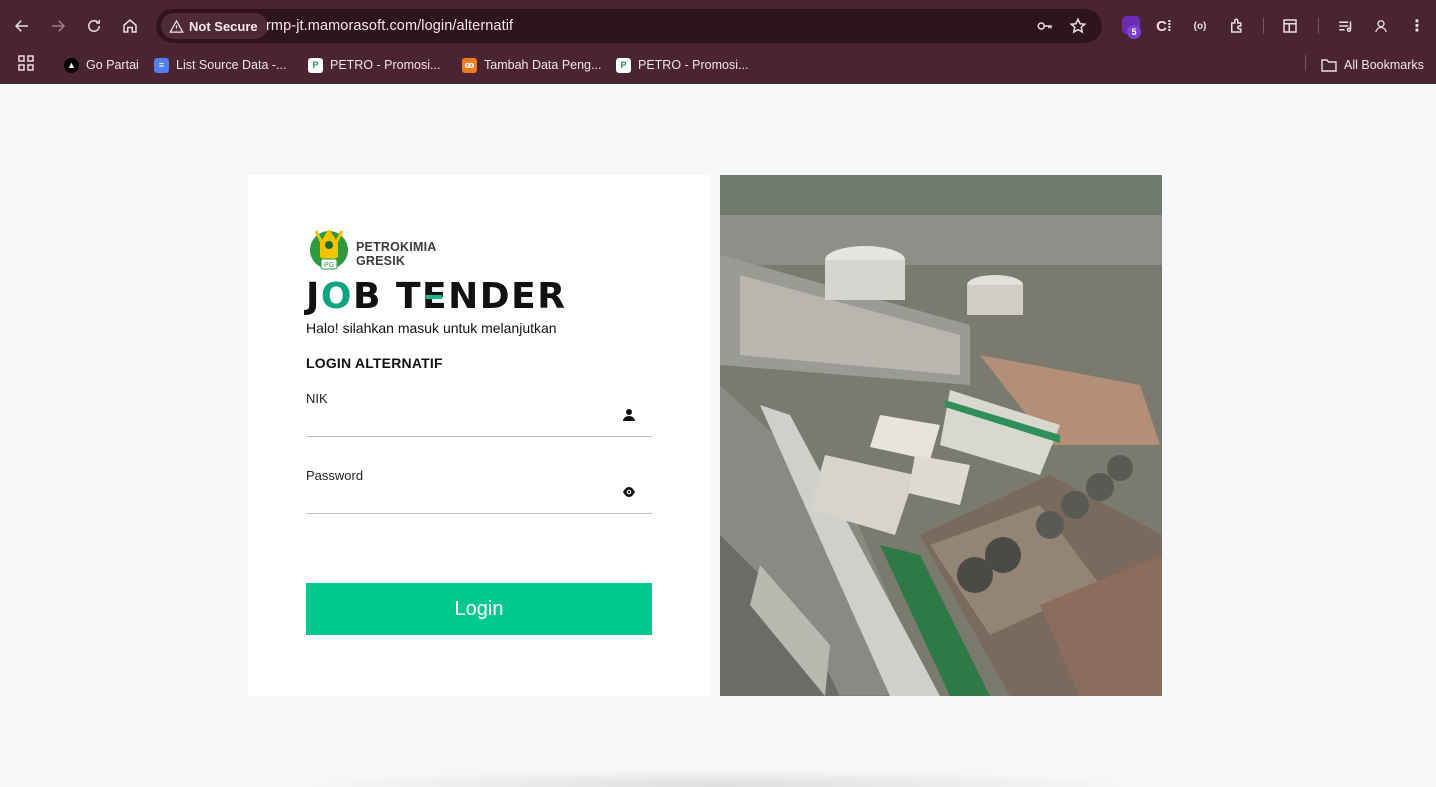  I want to click on logo-text: PETROKIMIA GRESIK, so click(396, 254).